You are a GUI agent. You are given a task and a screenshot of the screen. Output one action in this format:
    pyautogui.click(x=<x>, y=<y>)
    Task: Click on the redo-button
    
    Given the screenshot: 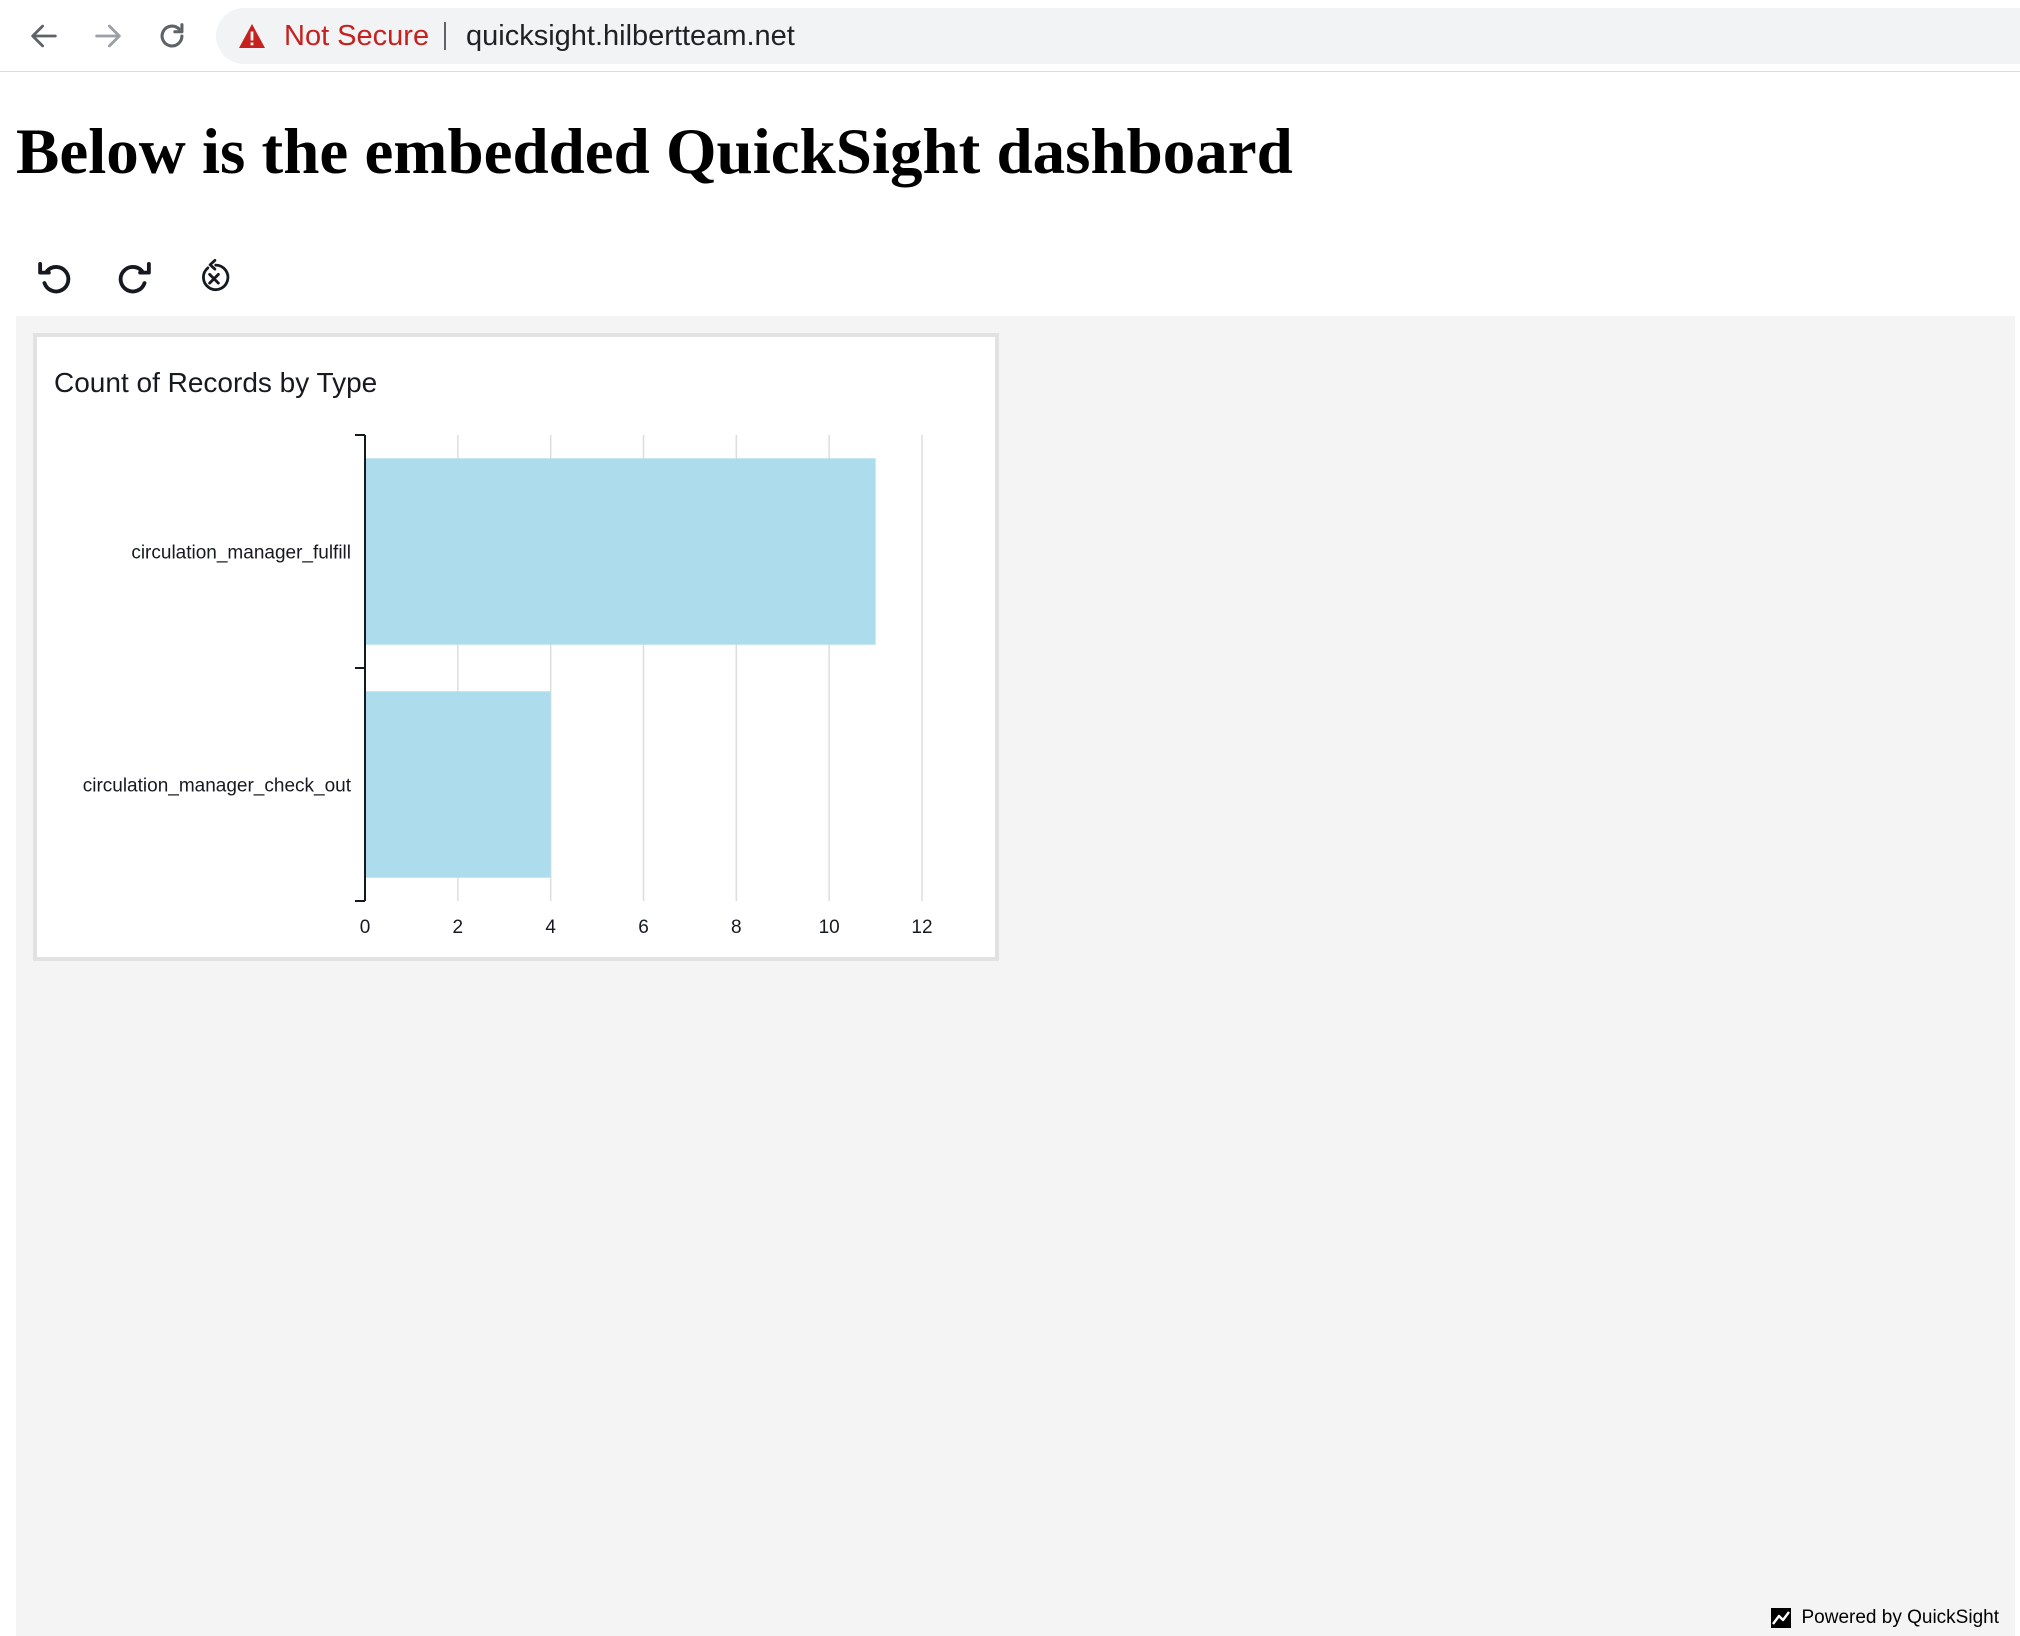 What is the action you would take?
    pyautogui.click(x=134, y=277)
    